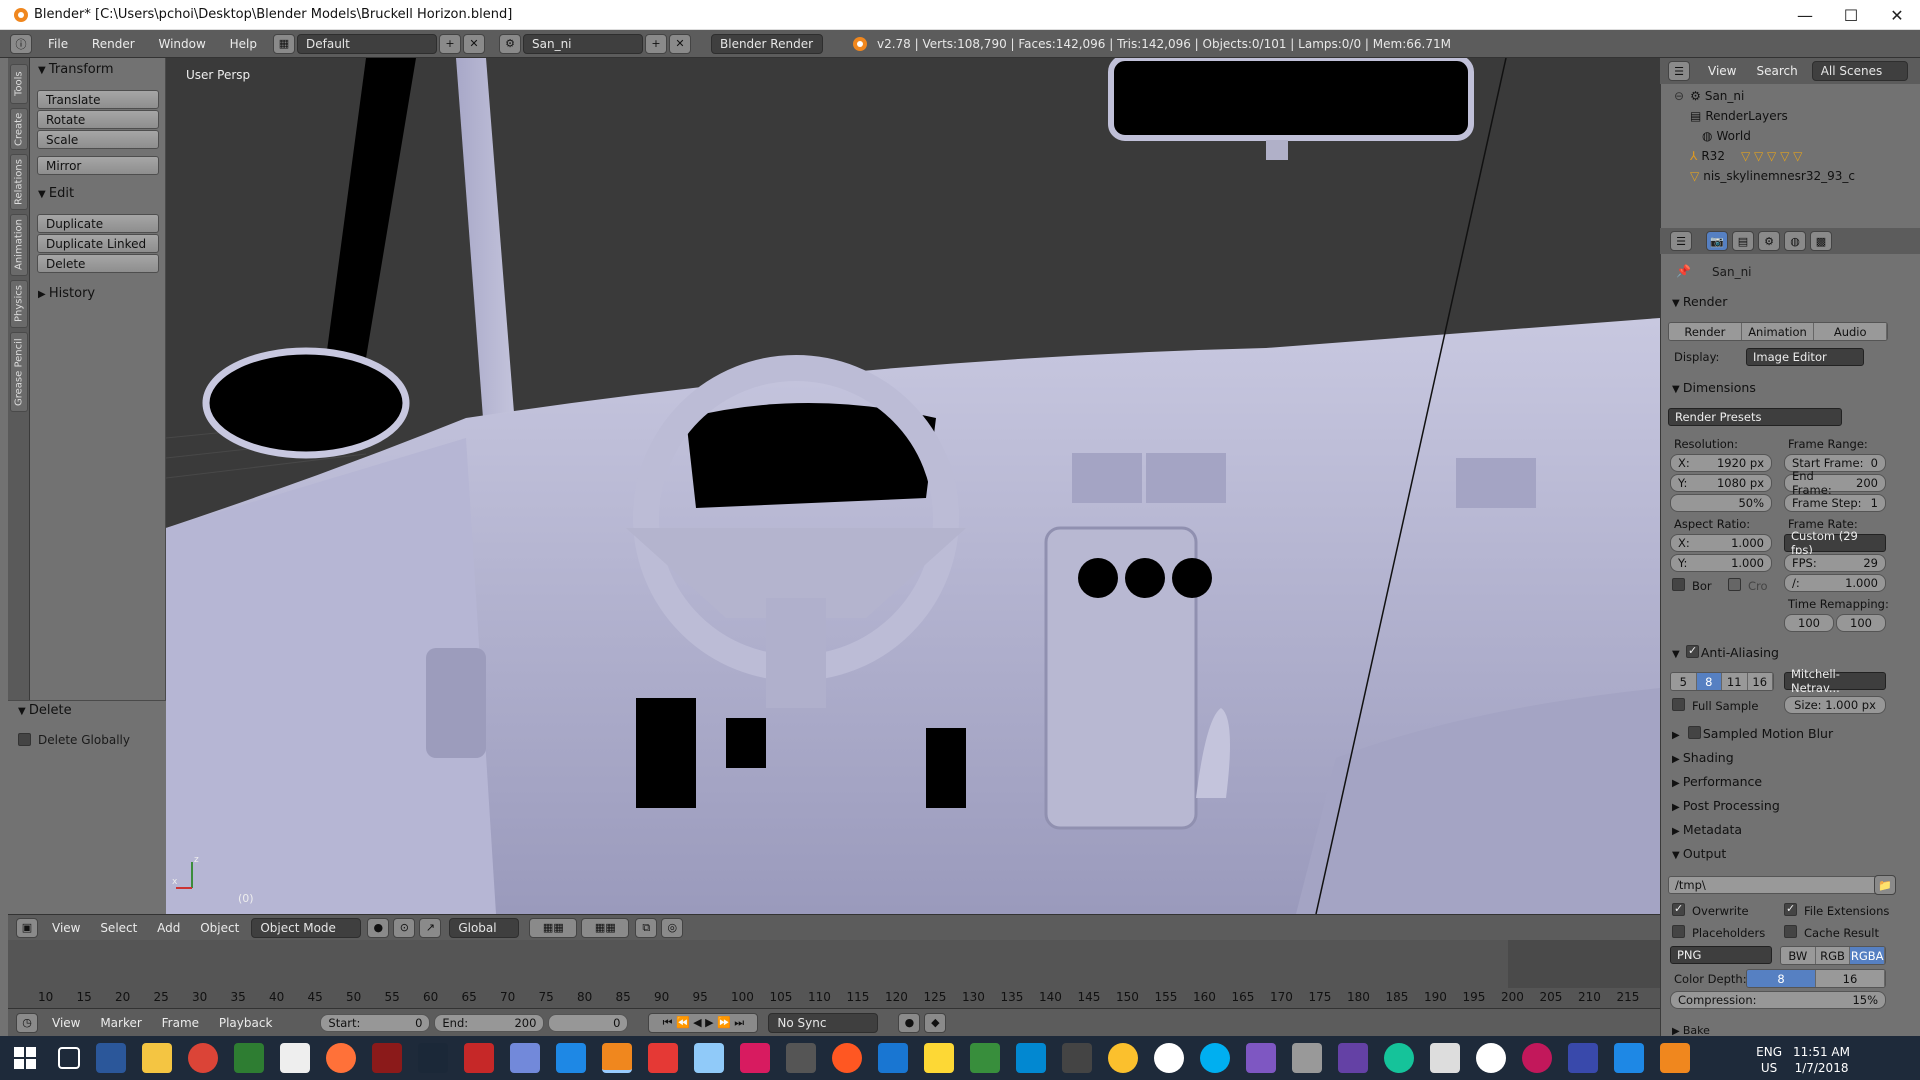 The image size is (1920, 1080). What do you see at coordinates (181, 44) in the screenshot?
I see `menu-window: Window` at bounding box center [181, 44].